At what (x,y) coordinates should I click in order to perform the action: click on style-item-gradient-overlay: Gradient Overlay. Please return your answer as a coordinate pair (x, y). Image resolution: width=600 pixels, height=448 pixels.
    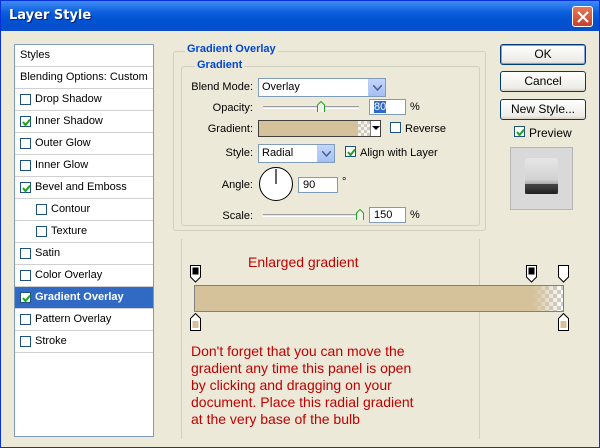
    Looking at the image, I should click on (84, 298).